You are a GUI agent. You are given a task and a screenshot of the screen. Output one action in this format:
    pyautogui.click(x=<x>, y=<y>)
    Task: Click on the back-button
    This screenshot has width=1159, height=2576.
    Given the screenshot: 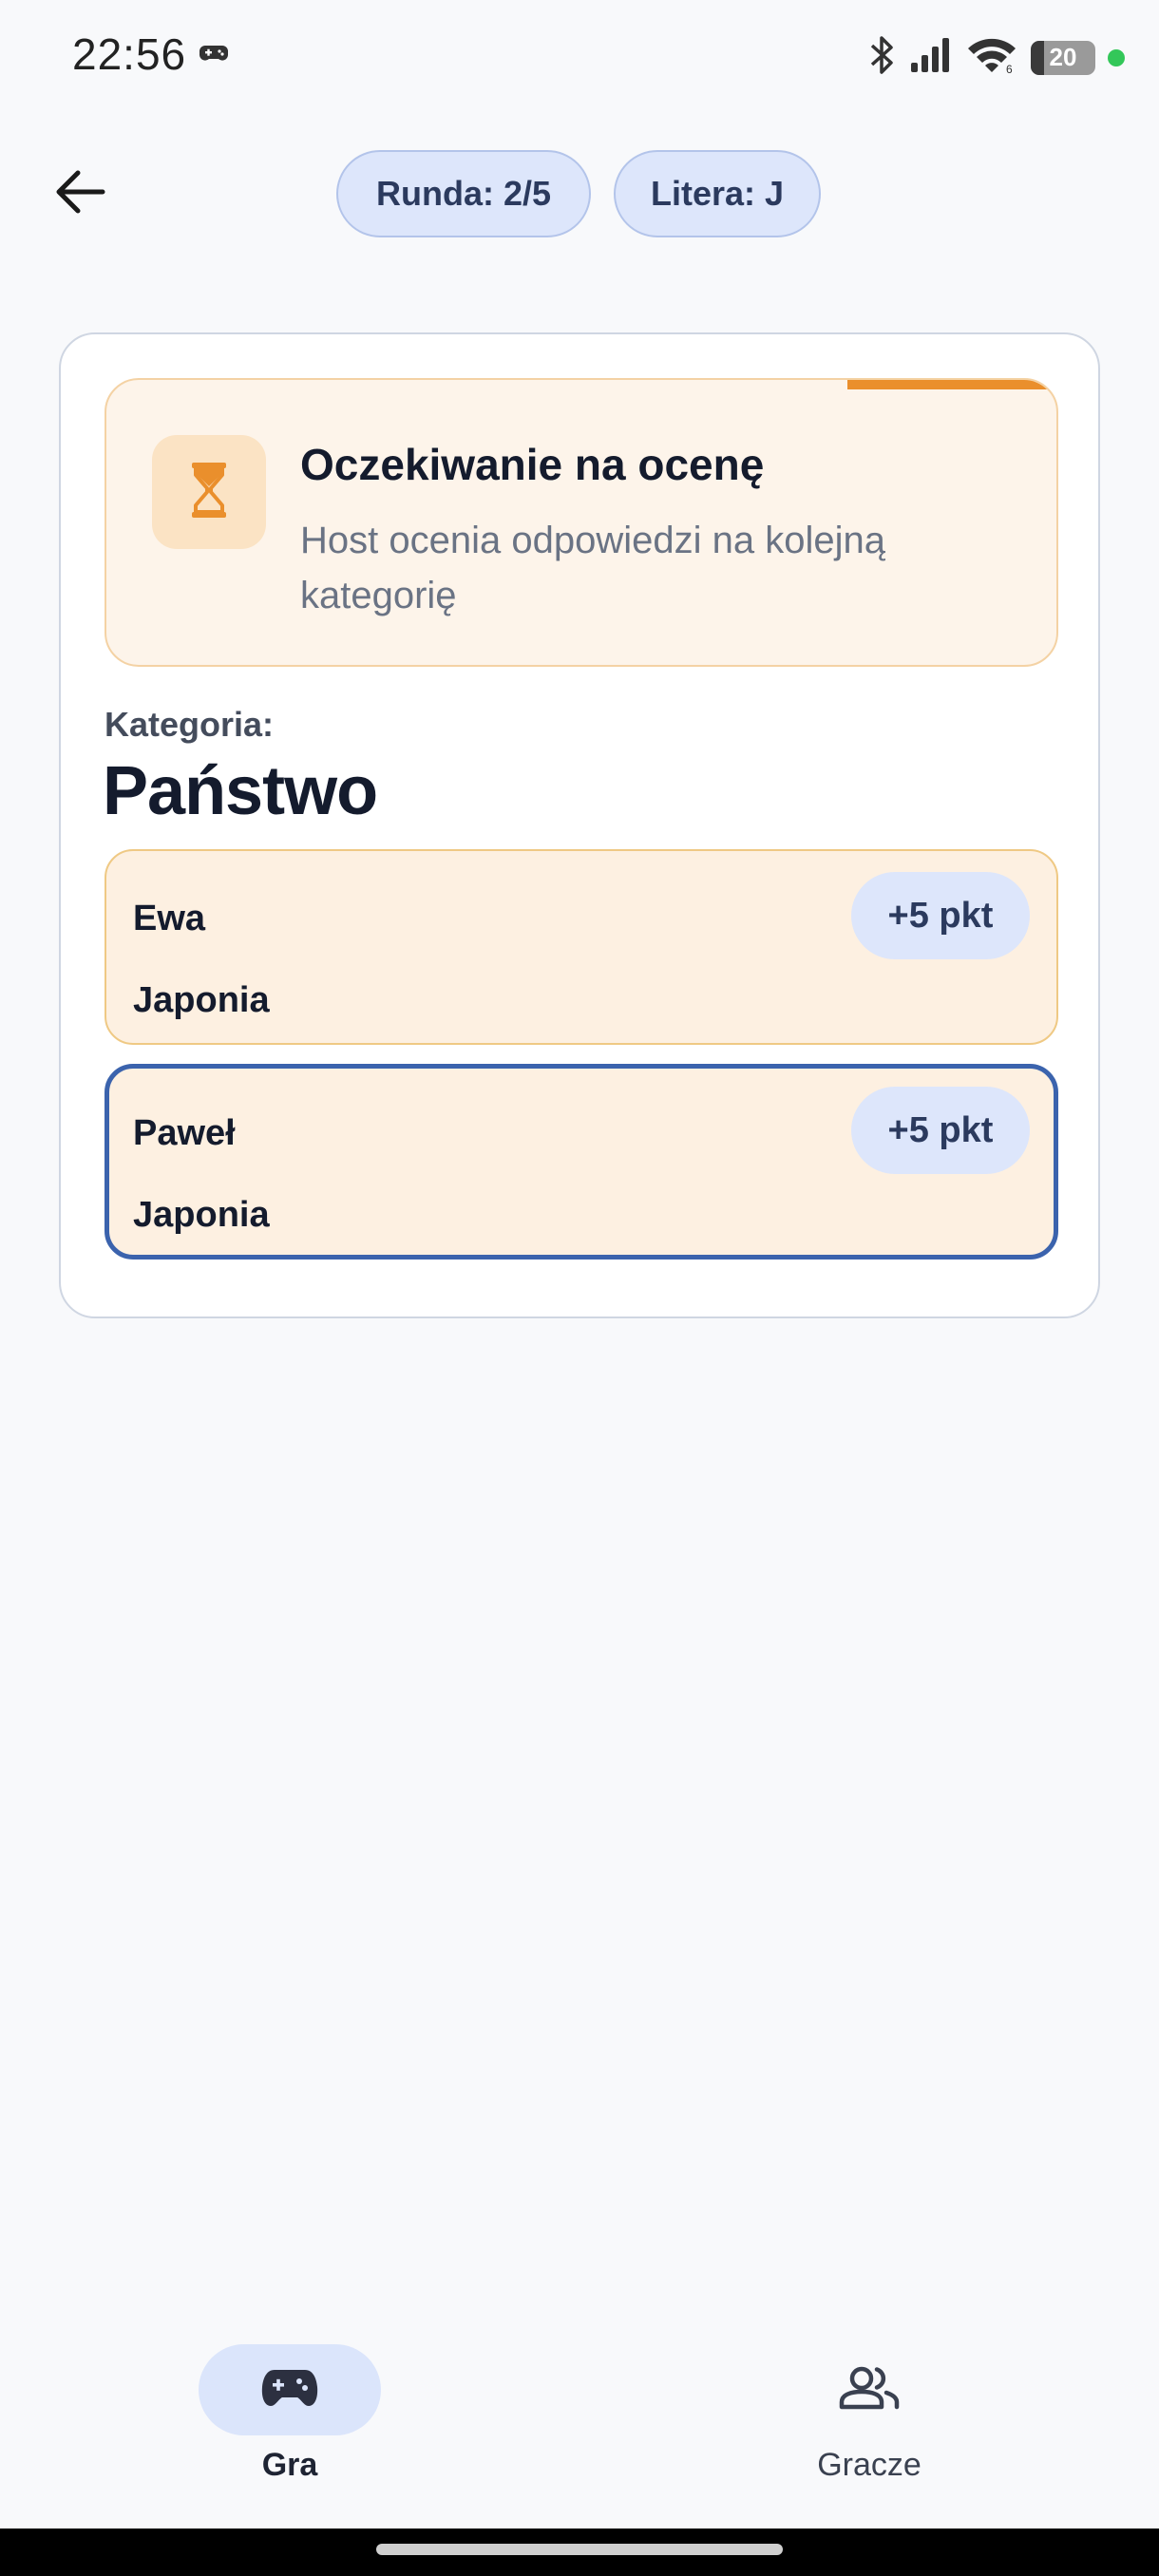 What is the action you would take?
    pyautogui.click(x=80, y=194)
    